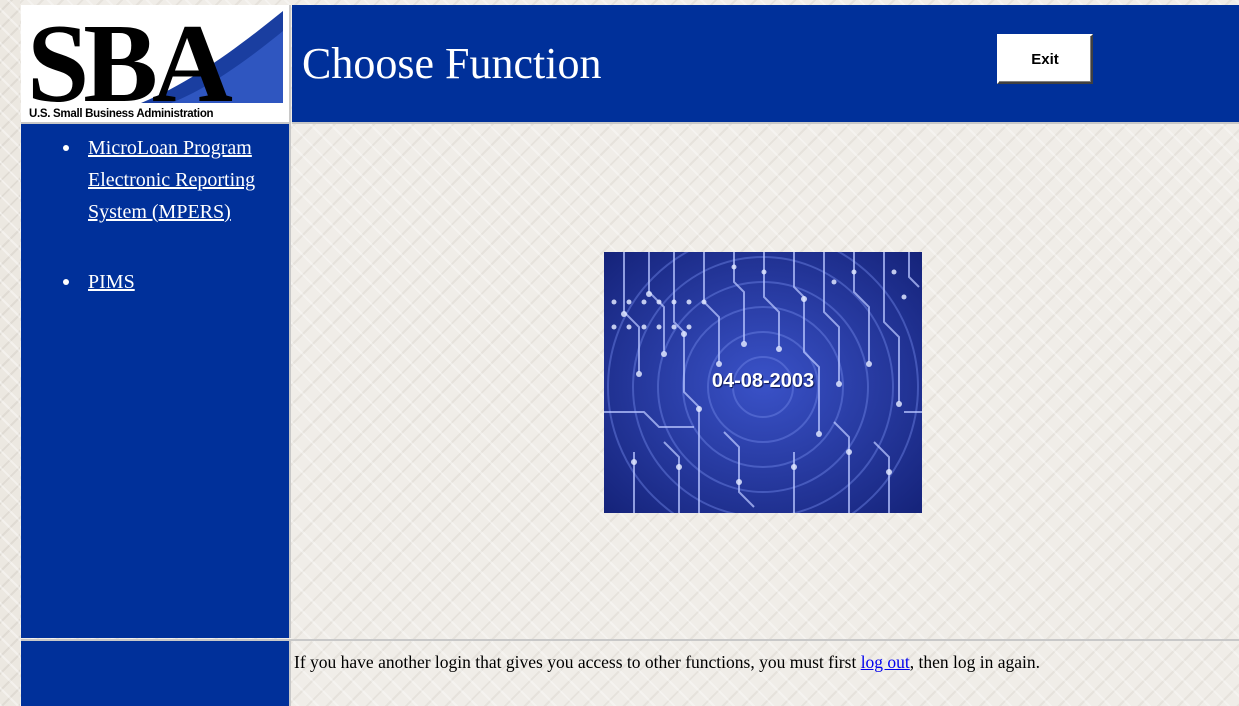  Describe the element at coordinates (1045, 59) in the screenshot. I see `exit-button: Exit` at that location.